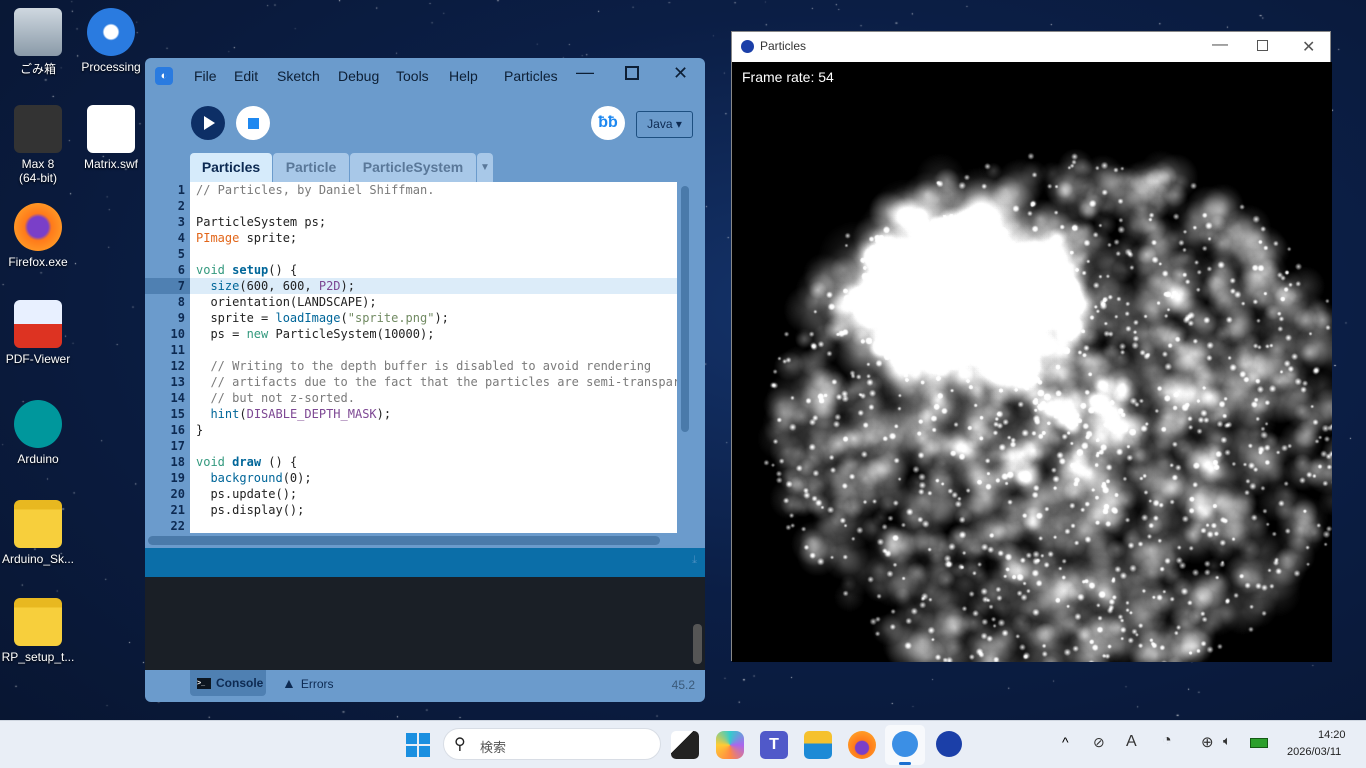  I want to click on desktop-icon-label: PDF-Viewer, so click(38, 359).